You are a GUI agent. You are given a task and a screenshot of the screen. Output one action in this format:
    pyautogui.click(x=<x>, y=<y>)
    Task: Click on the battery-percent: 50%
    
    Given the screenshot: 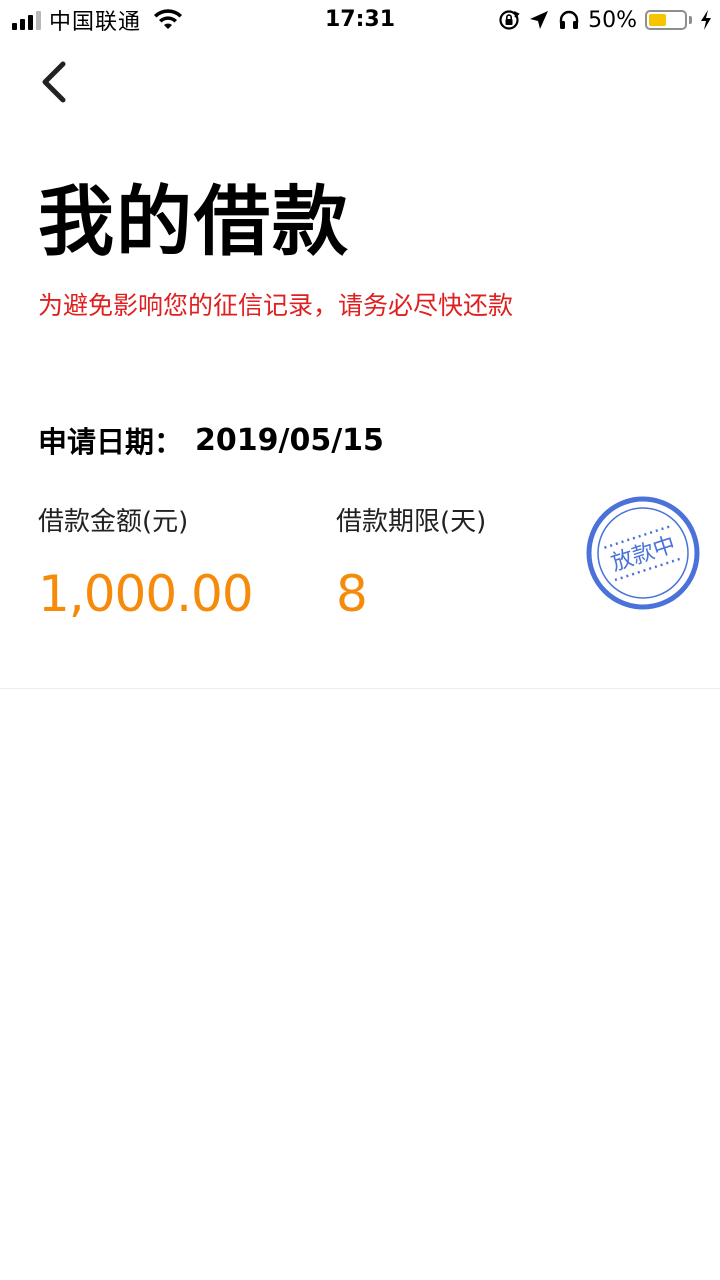 What is the action you would take?
    pyautogui.click(x=612, y=20)
    